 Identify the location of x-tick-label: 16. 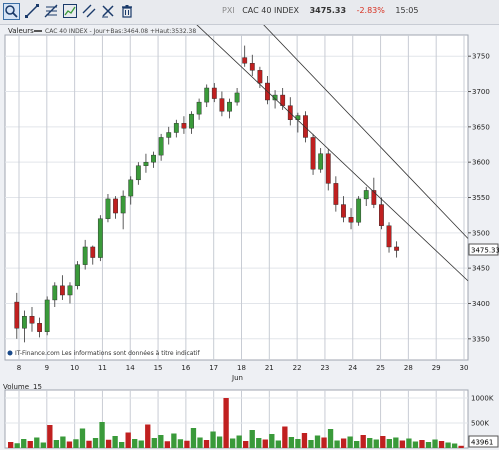
(185, 368).